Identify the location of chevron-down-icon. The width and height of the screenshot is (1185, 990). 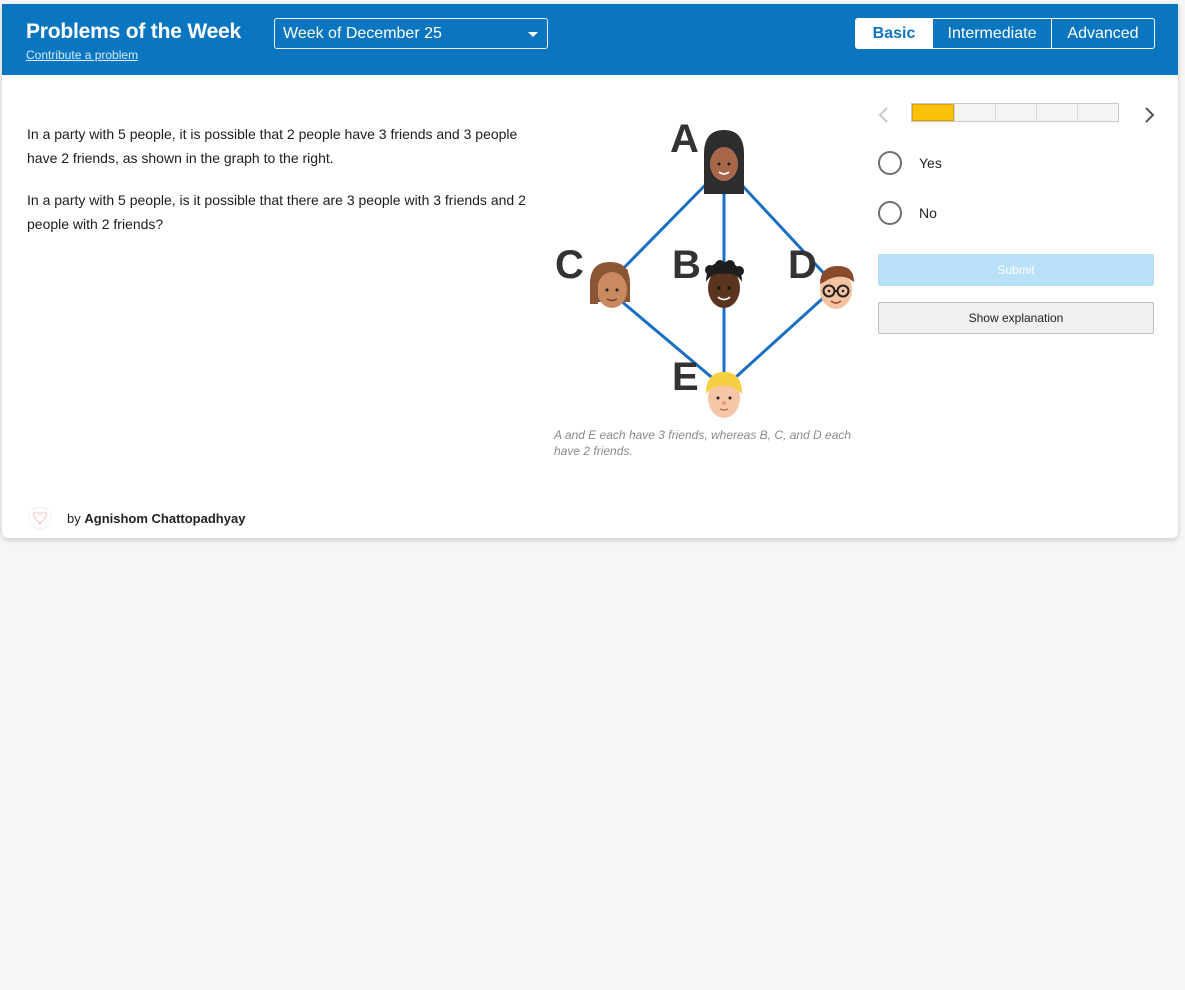
(533, 34).